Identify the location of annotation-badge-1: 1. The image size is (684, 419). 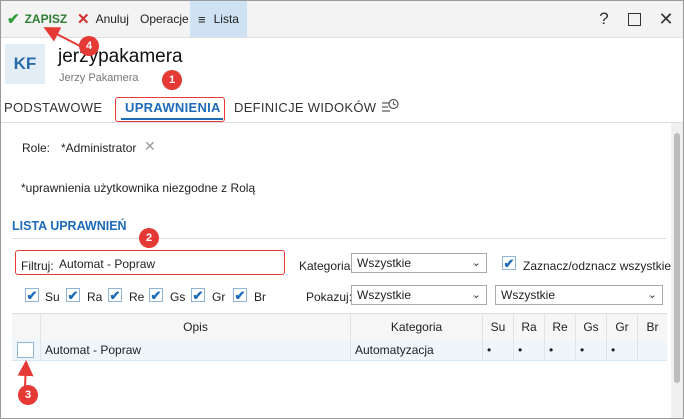
(172, 80).